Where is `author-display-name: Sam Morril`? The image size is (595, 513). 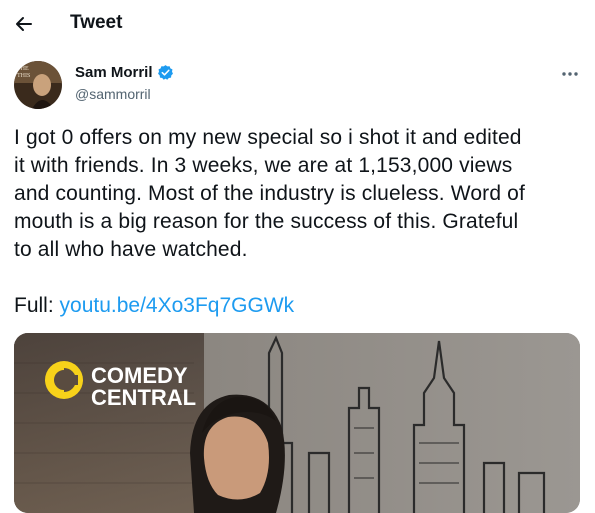
author-display-name: Sam Morril is located at coordinates (114, 72).